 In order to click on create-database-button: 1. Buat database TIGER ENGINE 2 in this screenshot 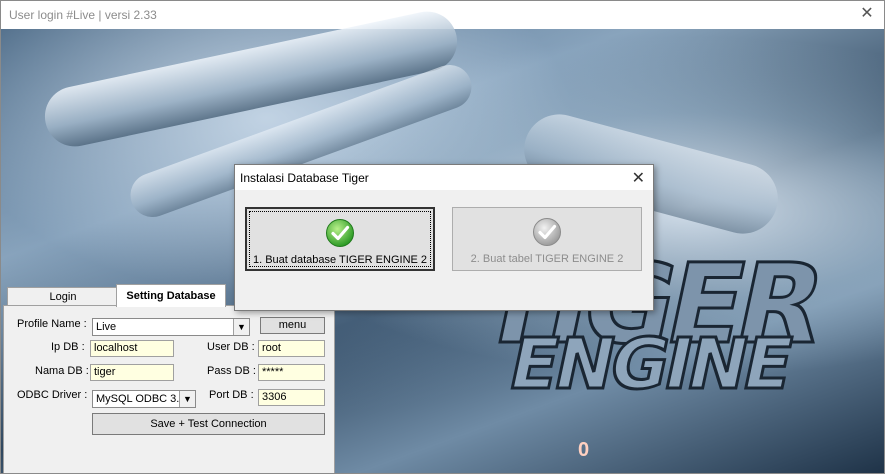, I will do `click(340, 239)`.